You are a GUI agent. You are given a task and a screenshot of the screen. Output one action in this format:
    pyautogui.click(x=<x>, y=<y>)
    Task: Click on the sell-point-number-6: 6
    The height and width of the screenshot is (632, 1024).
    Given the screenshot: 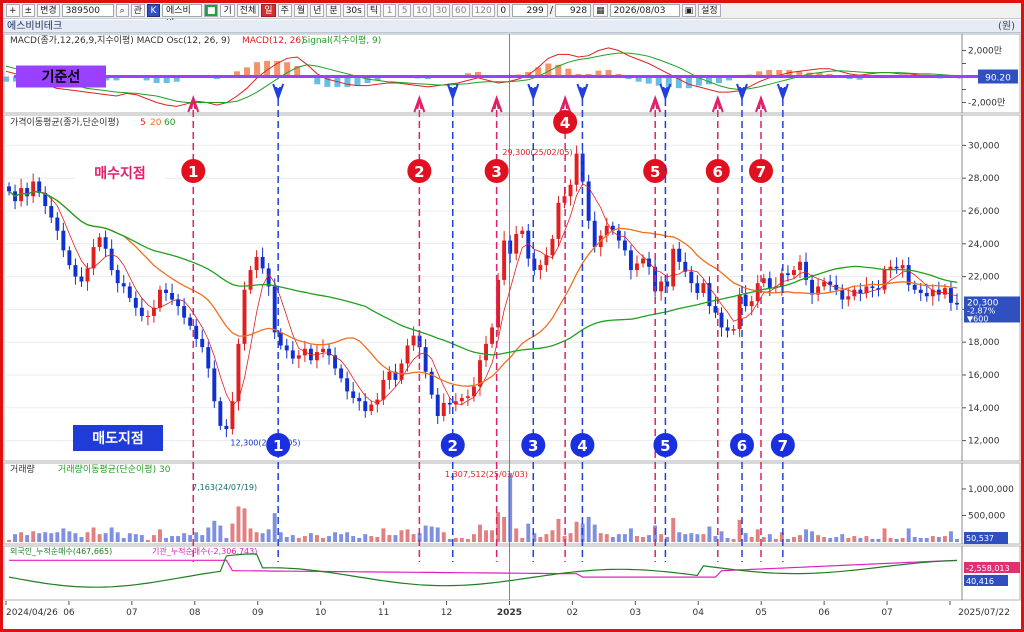 What is the action you would take?
    pyautogui.click(x=742, y=446)
    